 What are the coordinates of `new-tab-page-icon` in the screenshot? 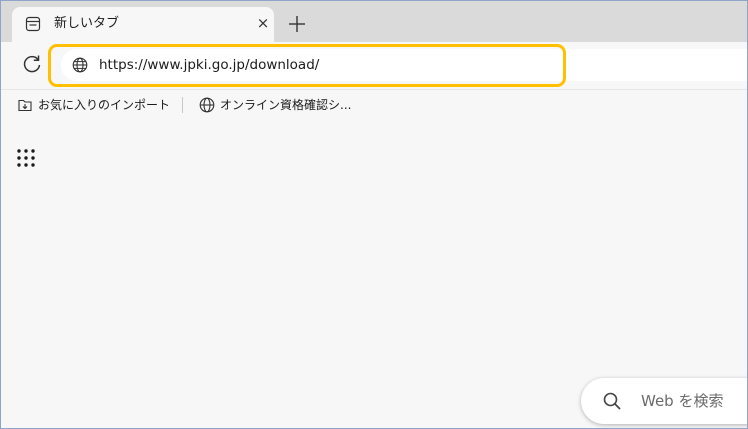 It's located at (33, 24).